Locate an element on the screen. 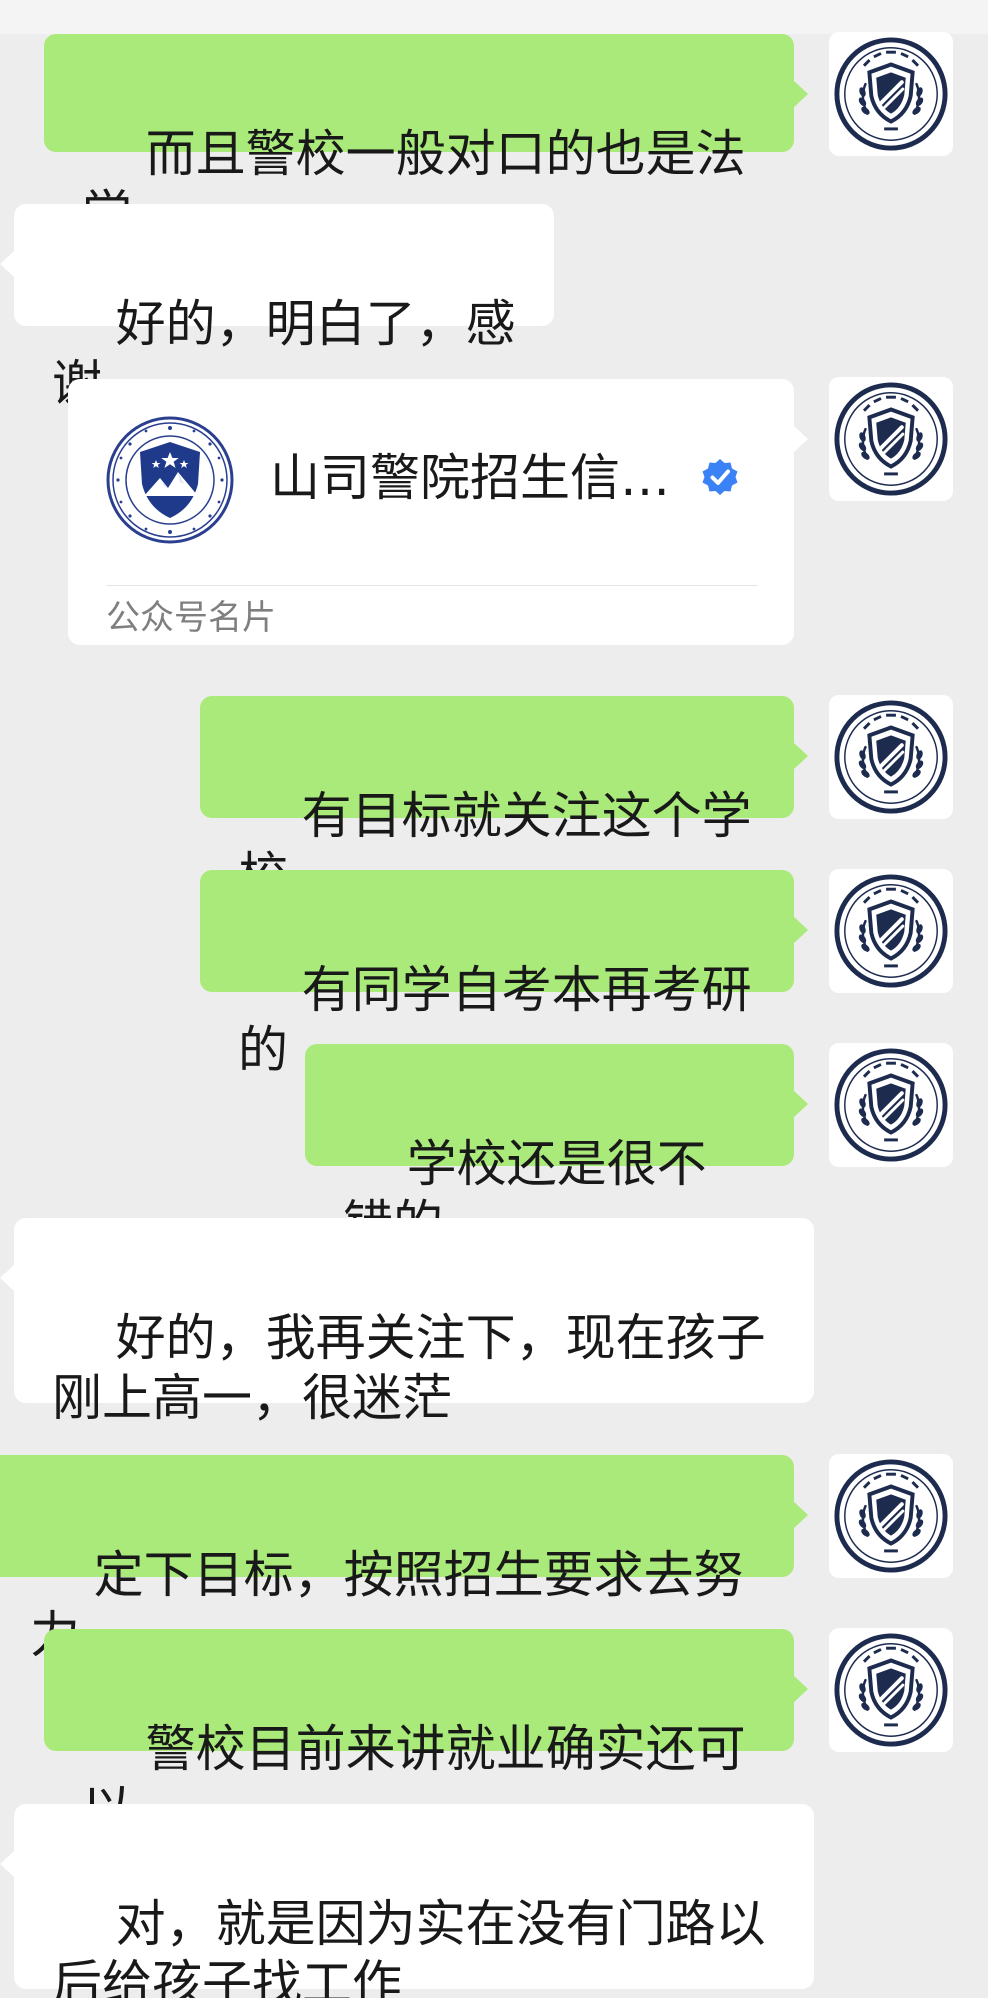 The height and width of the screenshot is (1998, 988). card-type-label: 公众号名片 is located at coordinates (191, 618).